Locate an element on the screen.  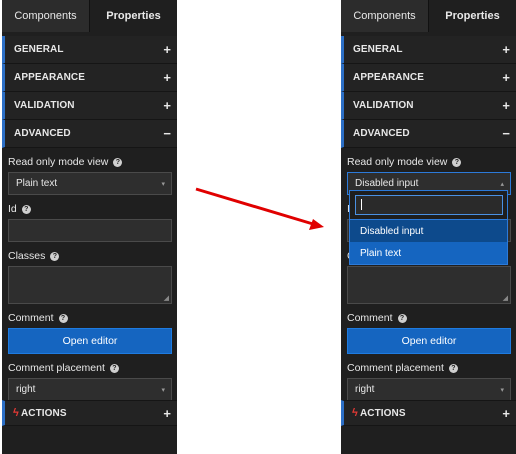
dropdown-search-wrap is located at coordinates (428, 205).